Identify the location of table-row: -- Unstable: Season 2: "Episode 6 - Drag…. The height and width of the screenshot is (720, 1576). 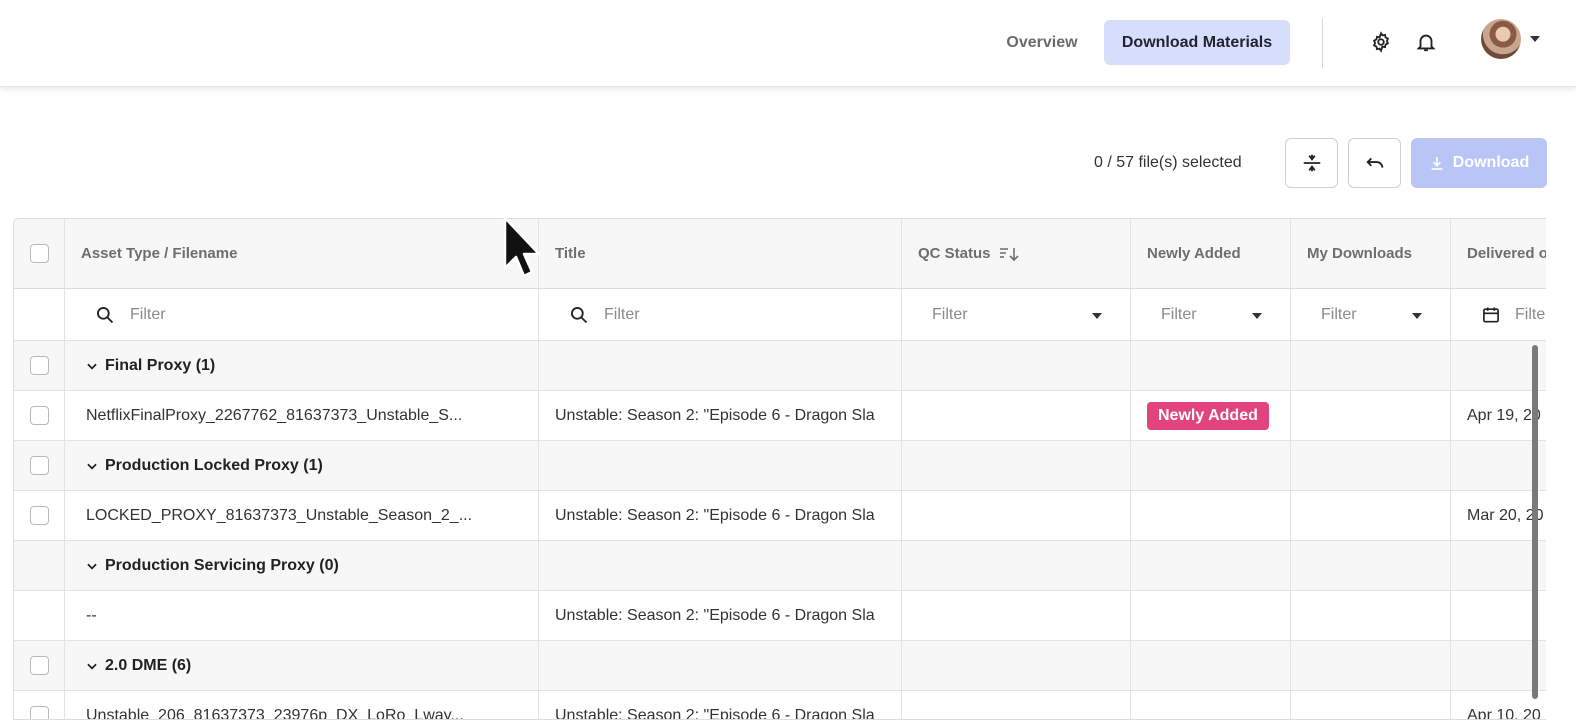
(780, 616).